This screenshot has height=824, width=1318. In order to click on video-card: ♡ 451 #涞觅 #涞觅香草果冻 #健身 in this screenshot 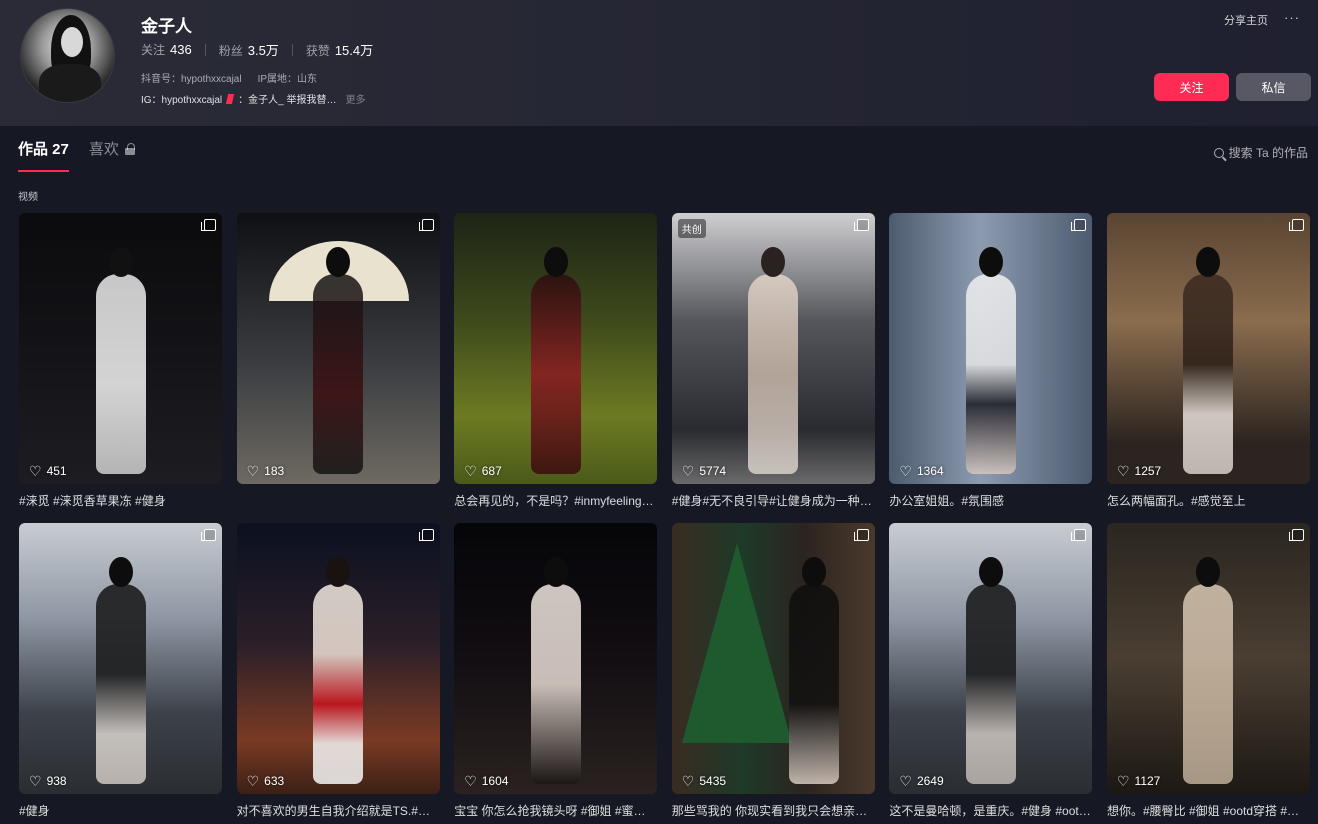, I will do `click(120, 368)`.